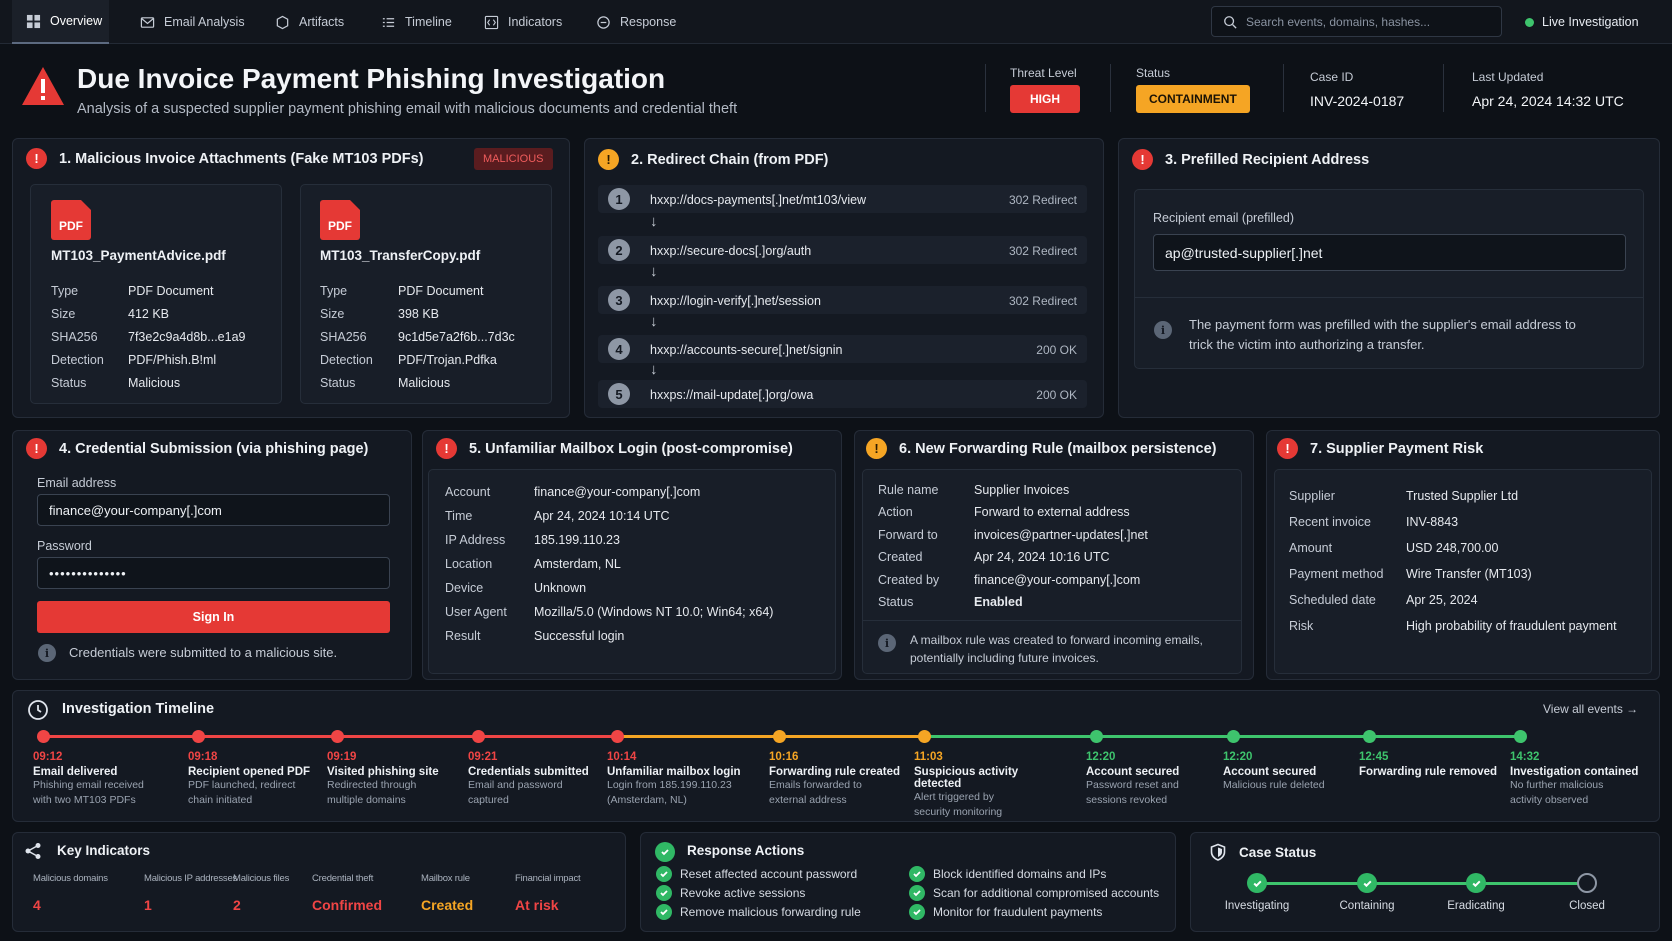  Describe the element at coordinates (1274, 785) in the screenshot. I see `event-description: Malicious rule deleted` at that location.